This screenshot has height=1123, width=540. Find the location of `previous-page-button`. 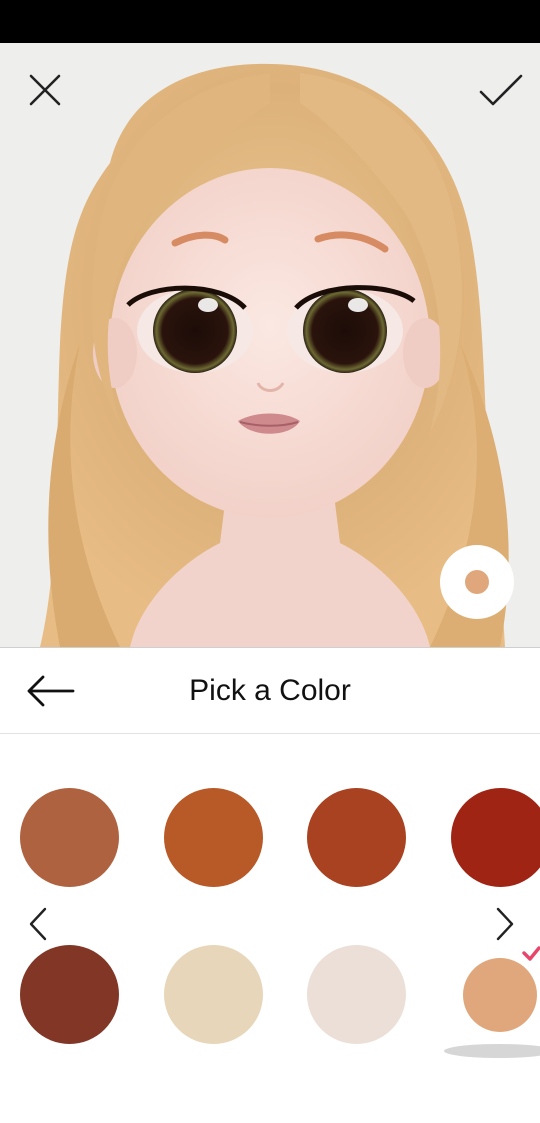

previous-page-button is located at coordinates (38, 924).